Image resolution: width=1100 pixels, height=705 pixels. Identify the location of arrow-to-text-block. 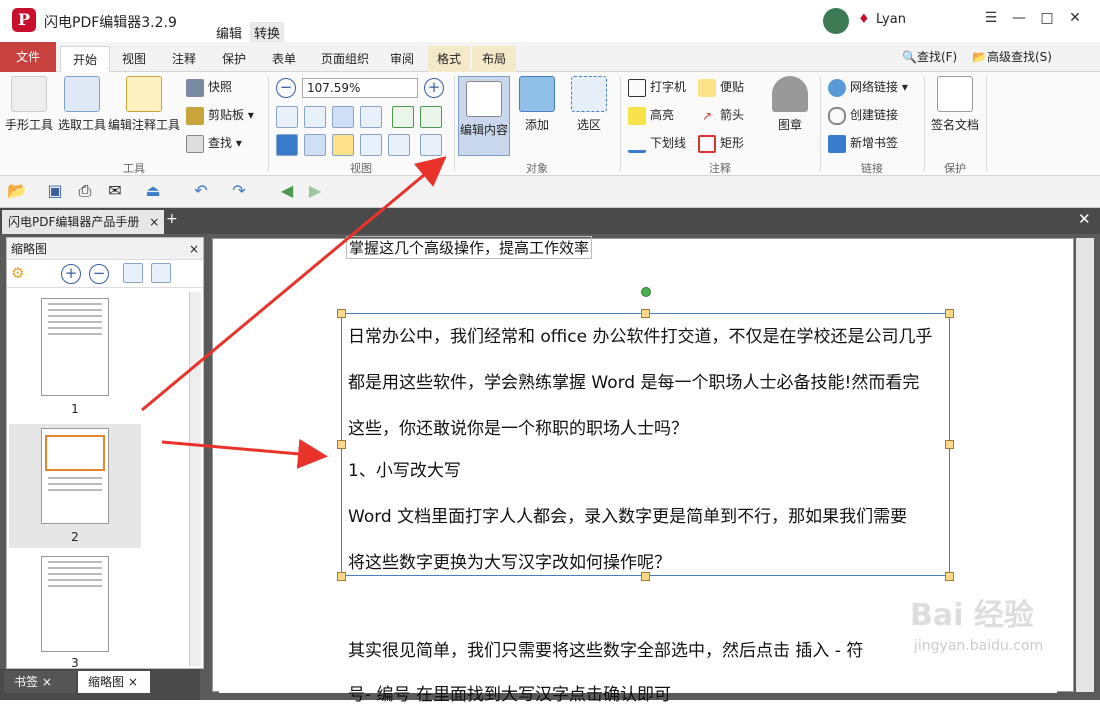
(244, 453).